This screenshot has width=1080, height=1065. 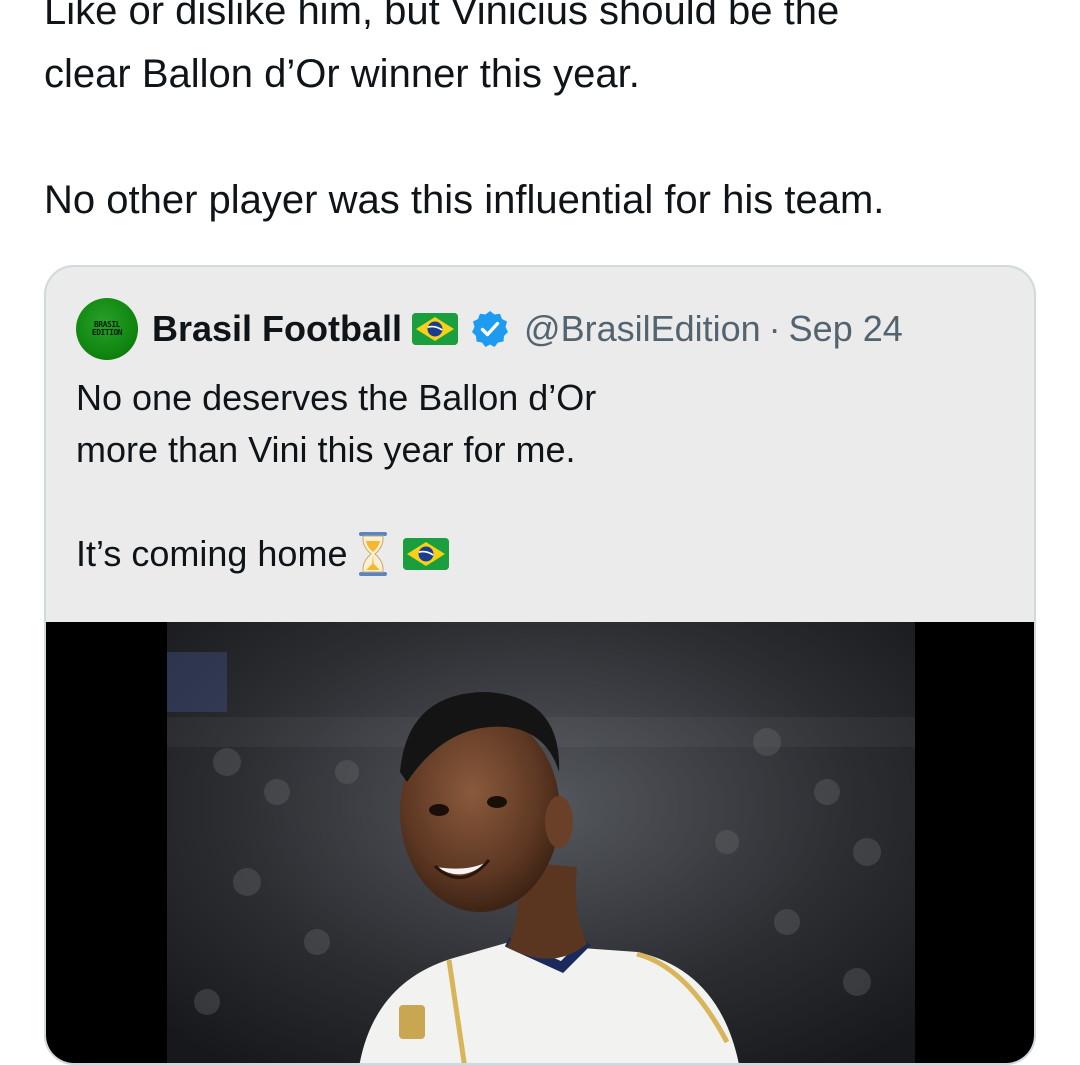 What do you see at coordinates (342, 74) in the screenshot?
I see `tweet-text-line: clear Ballon d’Or winner this year.` at bounding box center [342, 74].